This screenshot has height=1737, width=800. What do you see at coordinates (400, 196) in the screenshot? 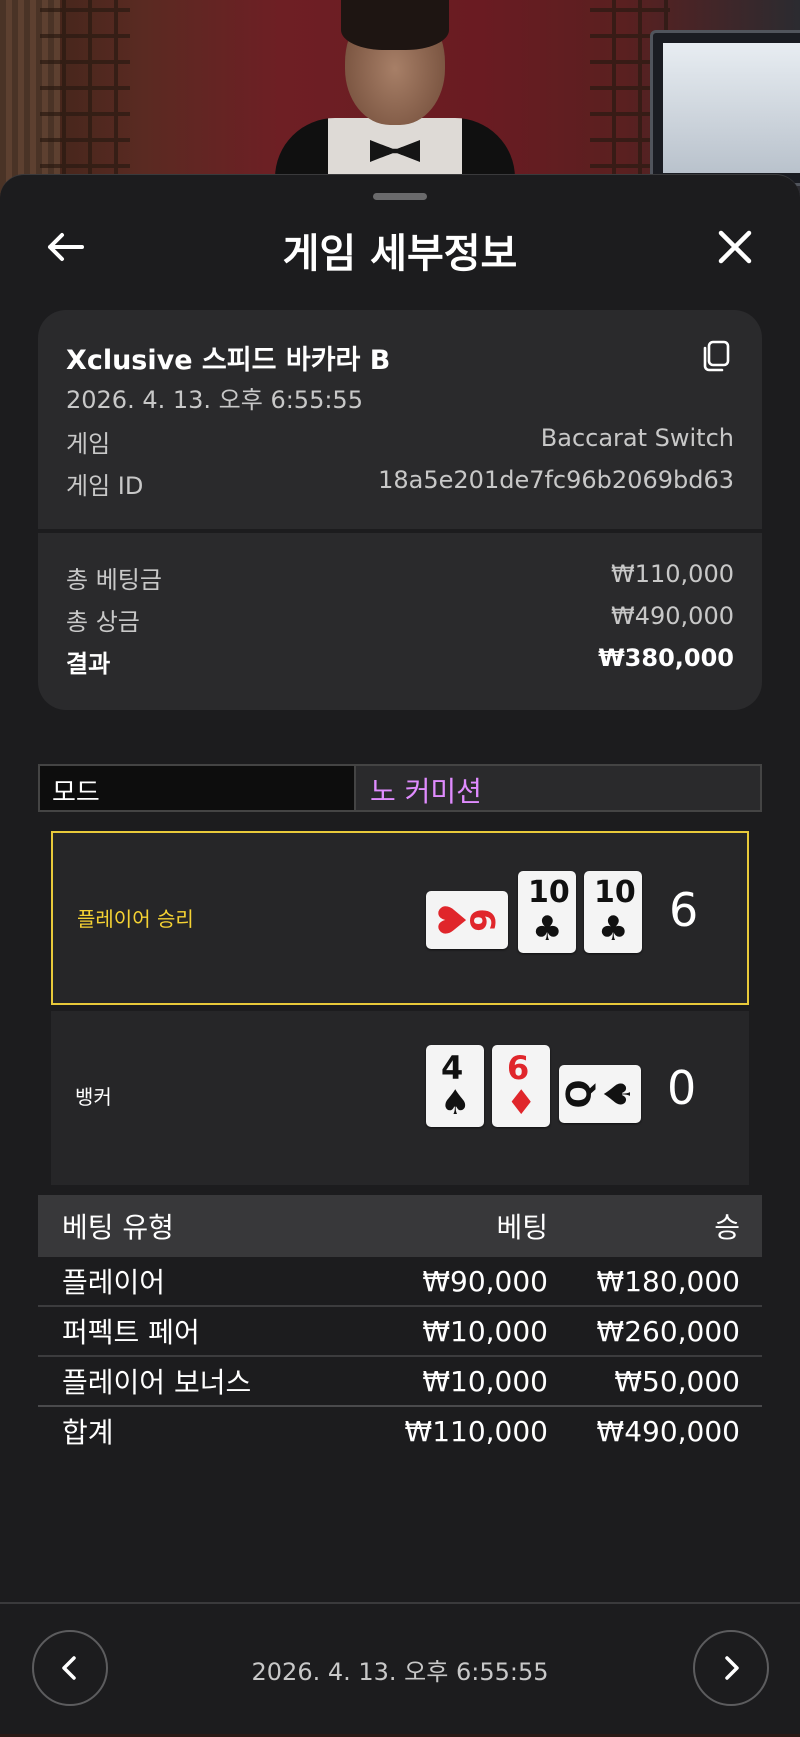
I see `sheet-drag-handle` at bounding box center [400, 196].